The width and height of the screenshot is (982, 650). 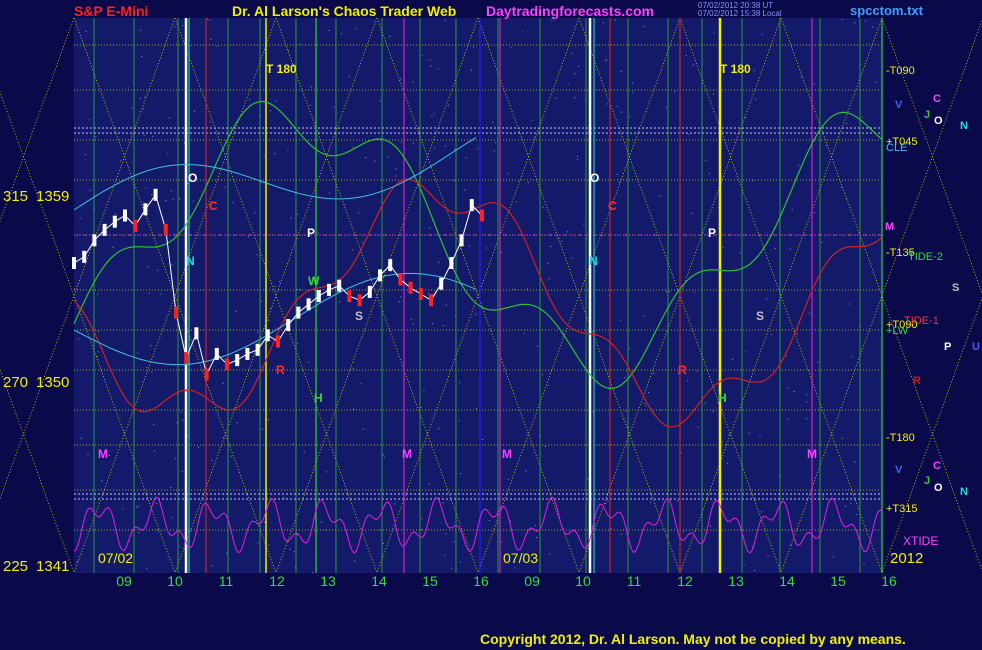 I want to click on glyph-p: P, so click(x=947, y=347).